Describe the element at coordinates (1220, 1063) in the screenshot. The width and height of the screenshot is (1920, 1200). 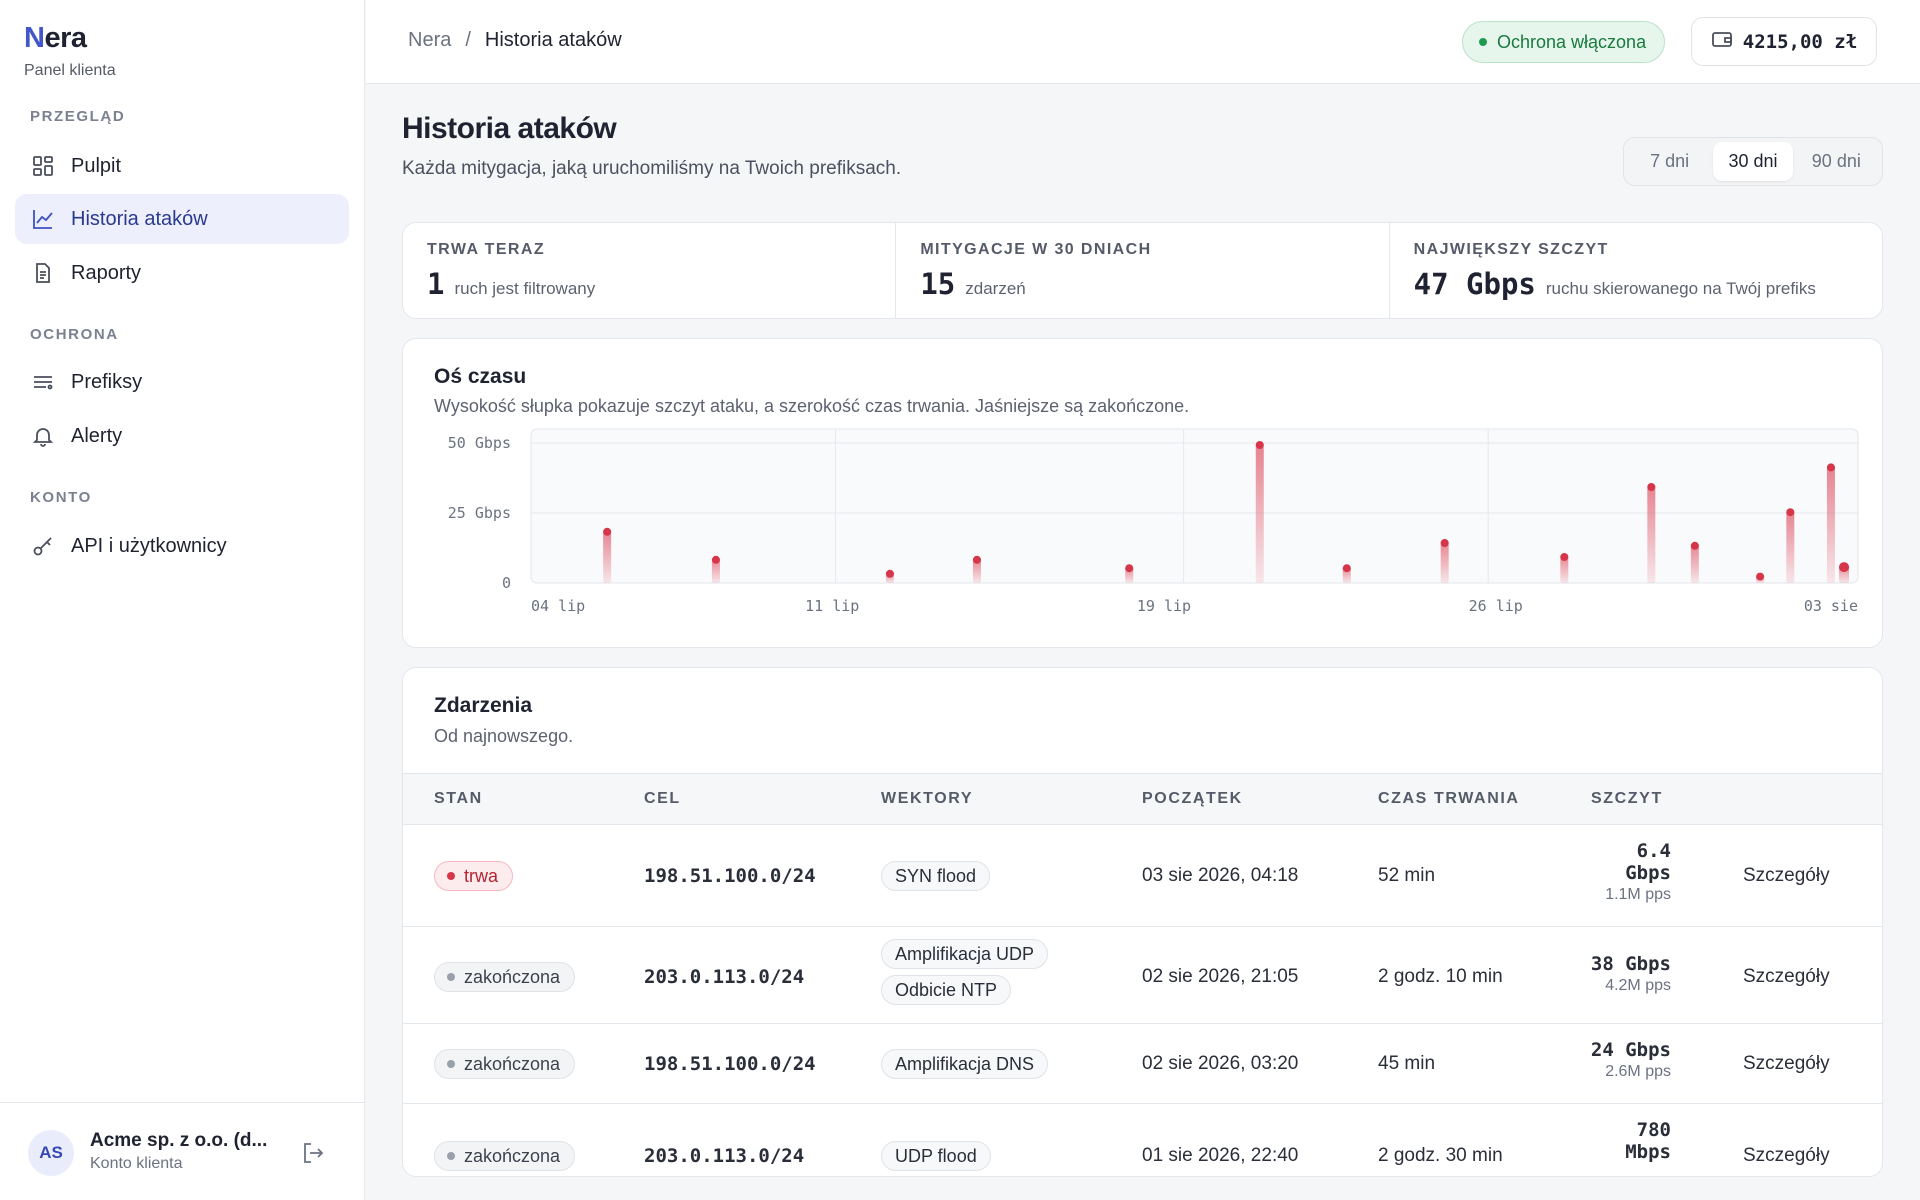
I see `start-time: 02 sie 2026, 03:20` at that location.